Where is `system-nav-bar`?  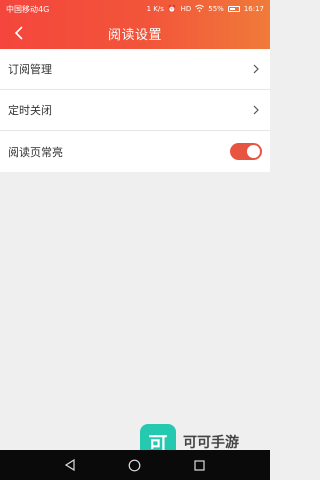 system-nav-bar is located at coordinates (135, 465).